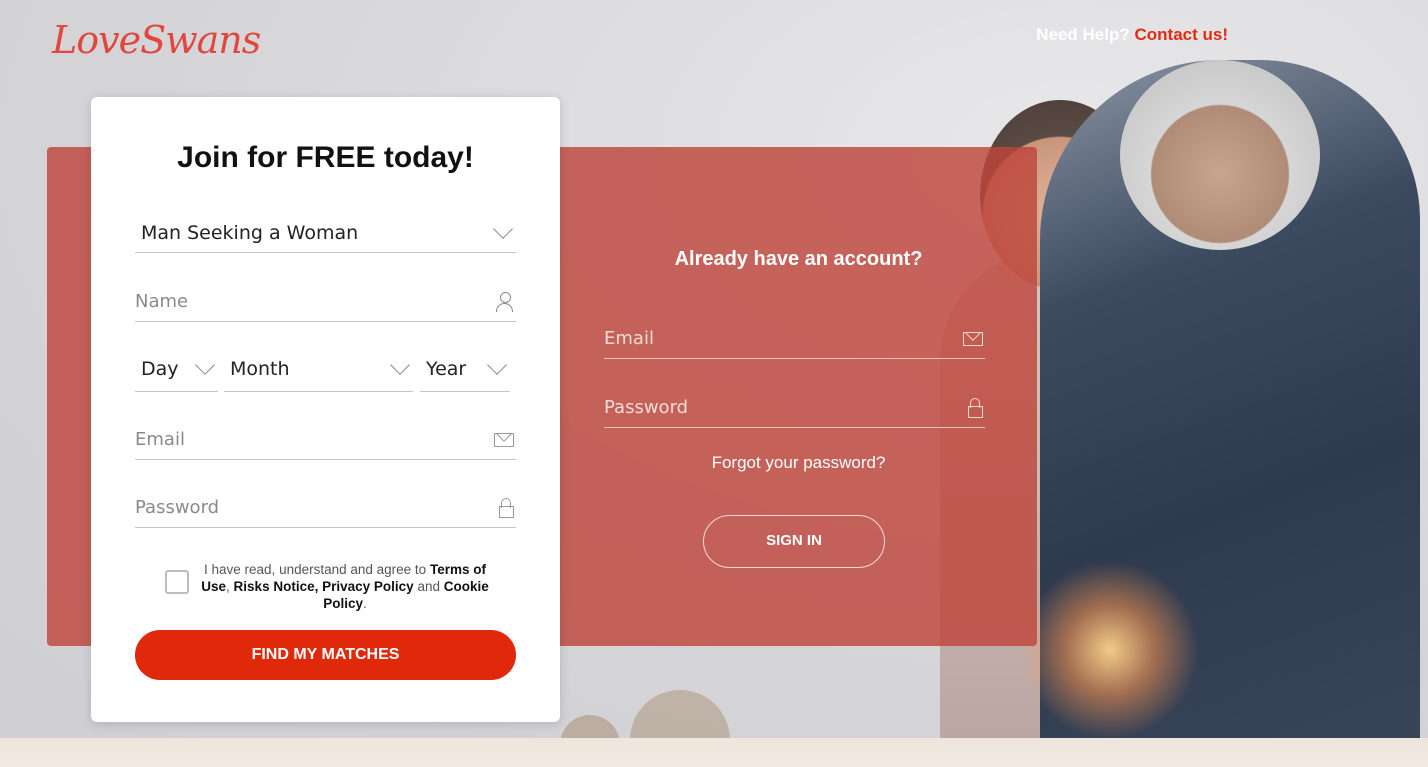 The image size is (1428, 767). What do you see at coordinates (446, 369) in the screenshot?
I see `year-select-value: Year` at bounding box center [446, 369].